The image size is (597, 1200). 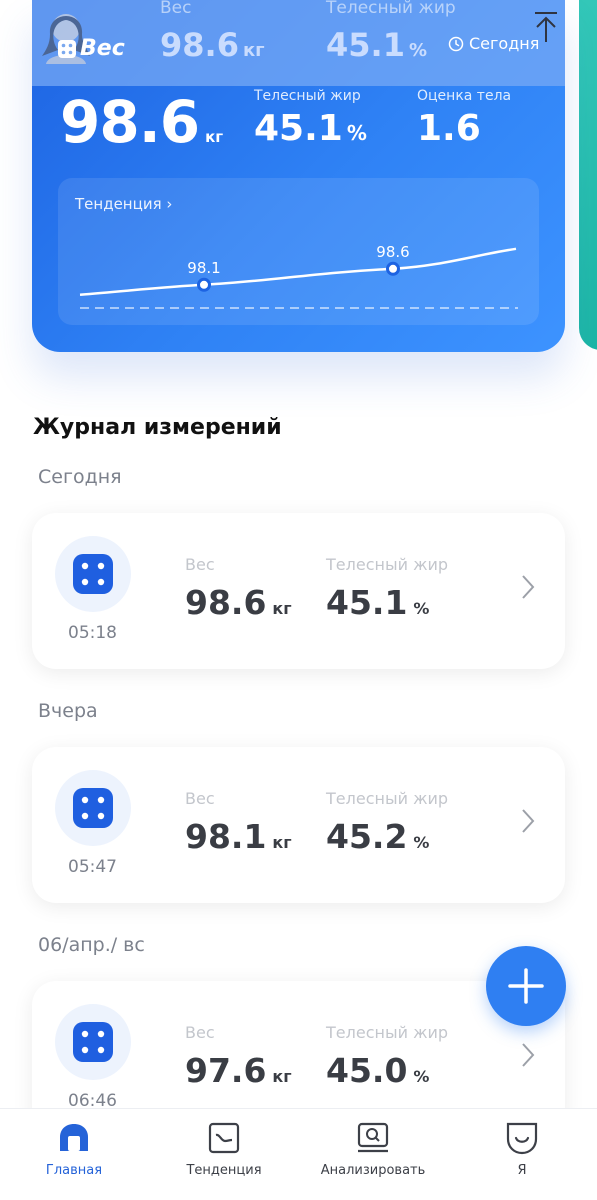 I want to click on log-date-label: 06/апр./ вс, so click(x=91, y=945).